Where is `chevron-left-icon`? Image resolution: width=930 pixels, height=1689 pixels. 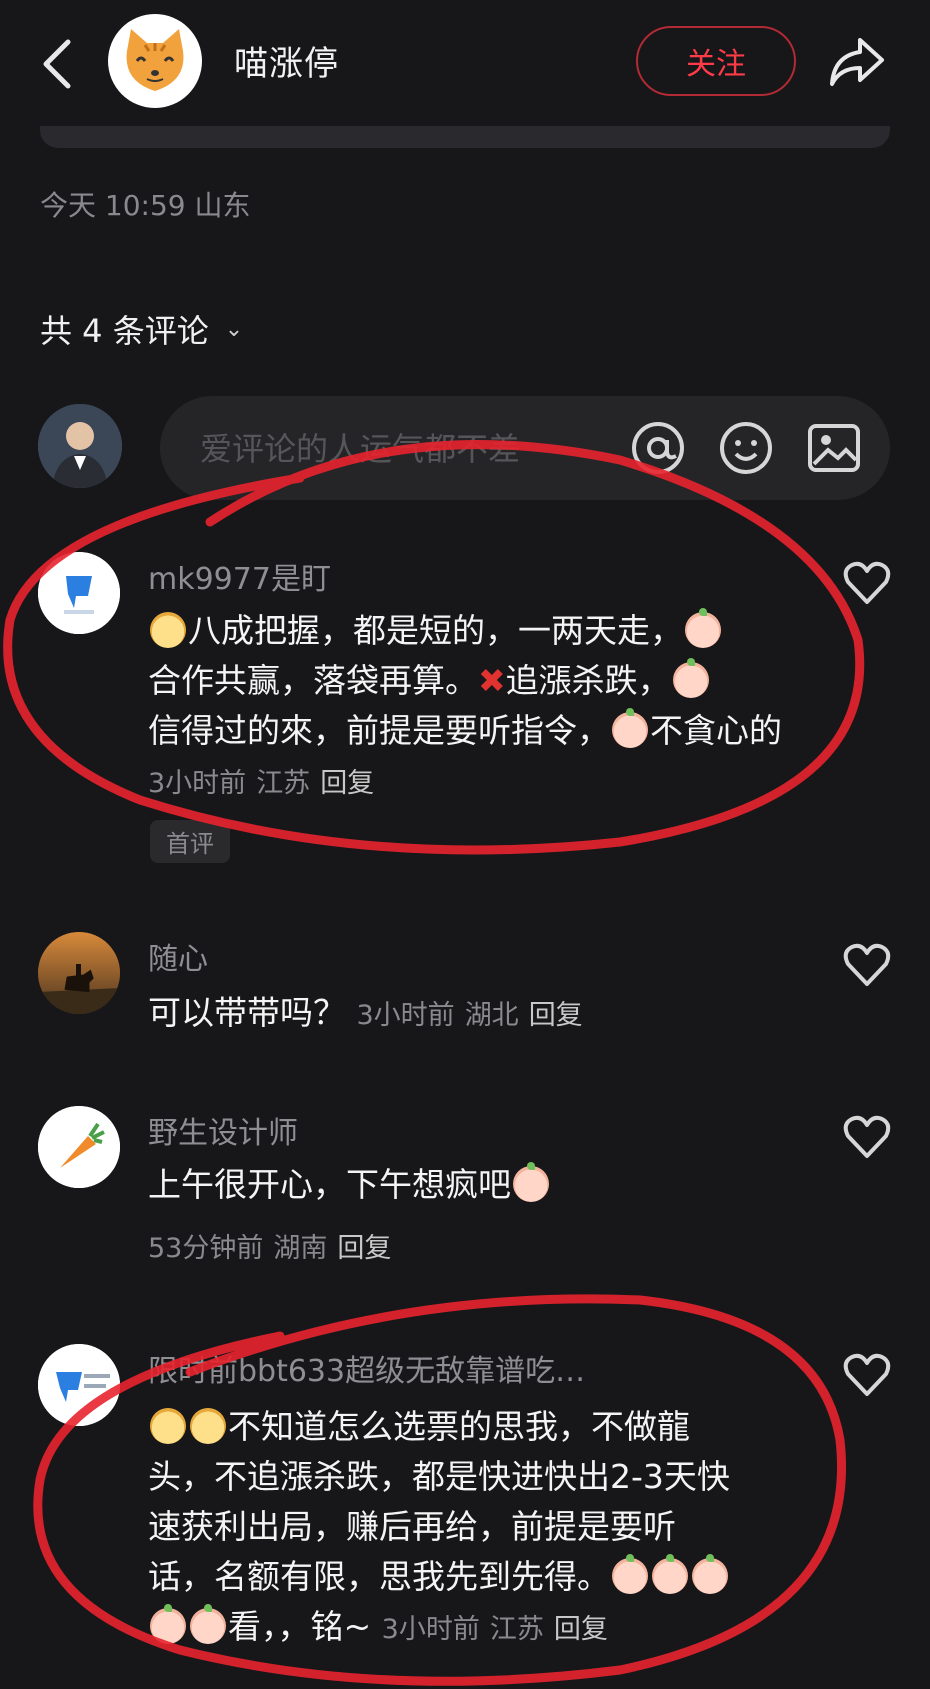 chevron-left-icon is located at coordinates (57, 64).